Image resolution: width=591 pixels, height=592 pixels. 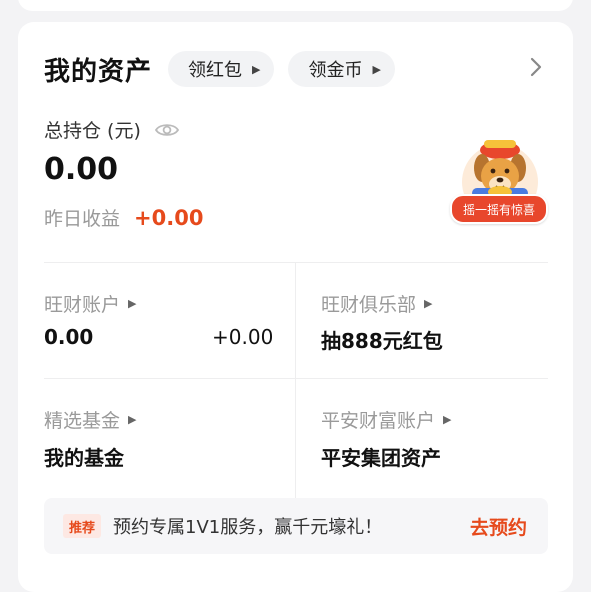 What do you see at coordinates (335, 70) in the screenshot?
I see `gold-coin-label: 领金币` at bounding box center [335, 70].